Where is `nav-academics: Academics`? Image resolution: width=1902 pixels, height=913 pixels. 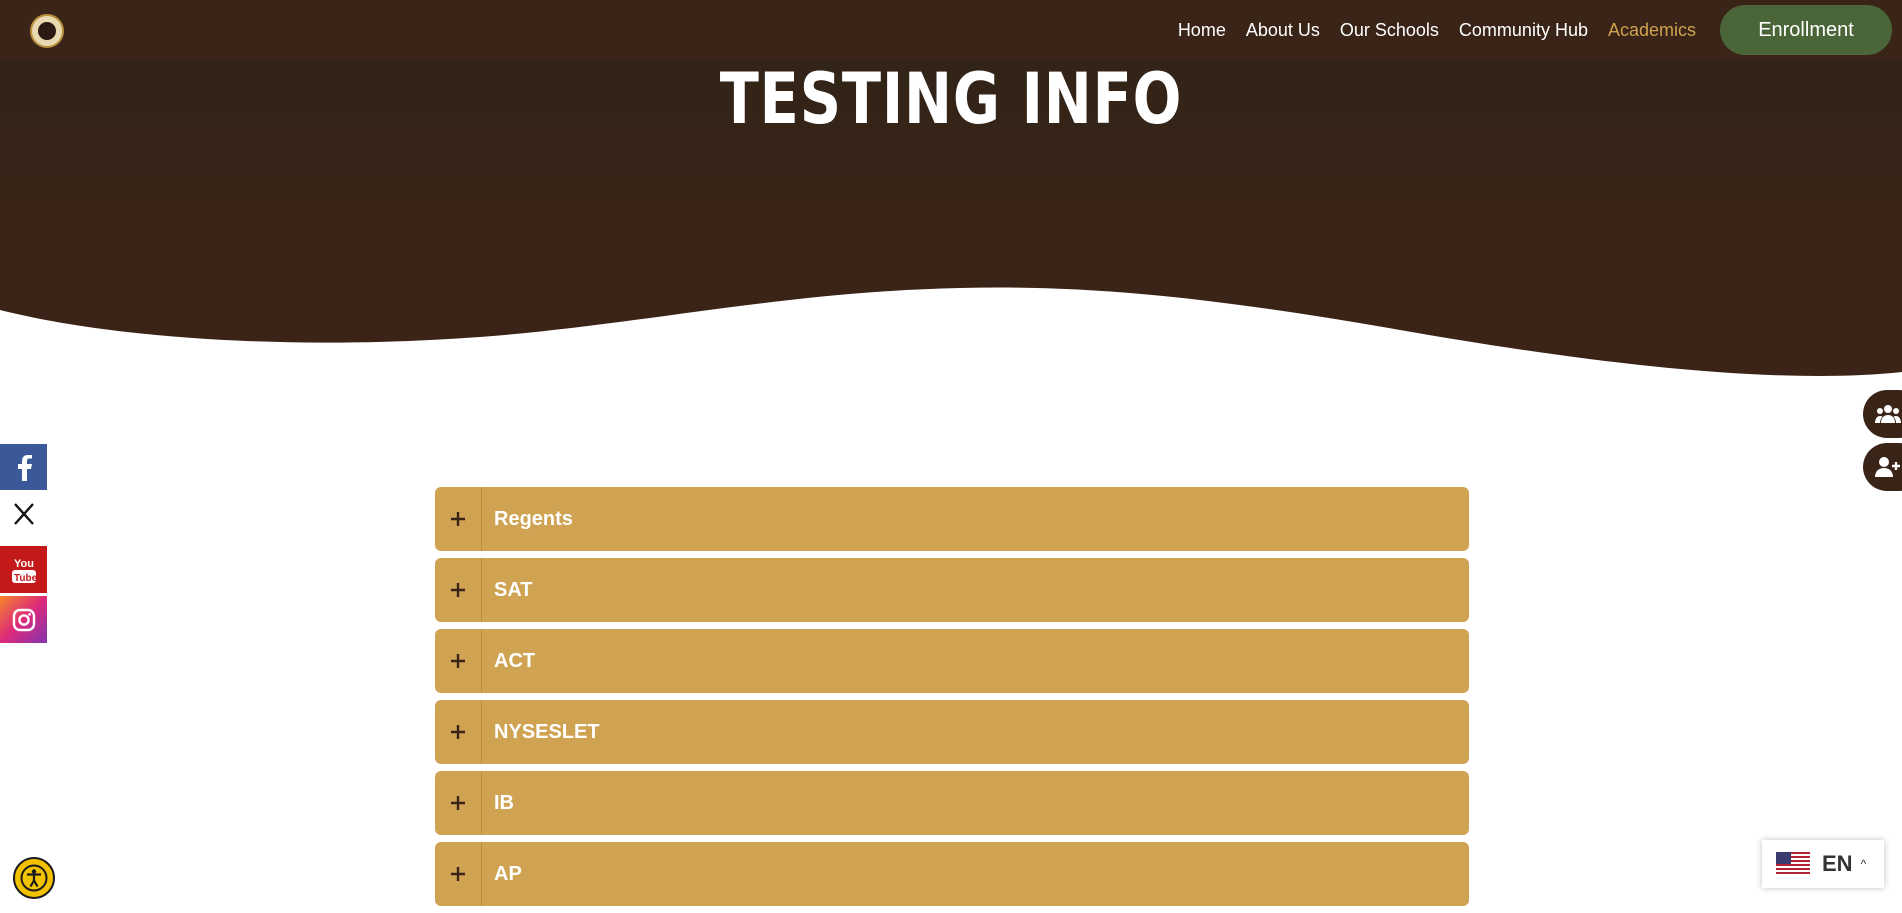 nav-academics: Academics is located at coordinates (1652, 30).